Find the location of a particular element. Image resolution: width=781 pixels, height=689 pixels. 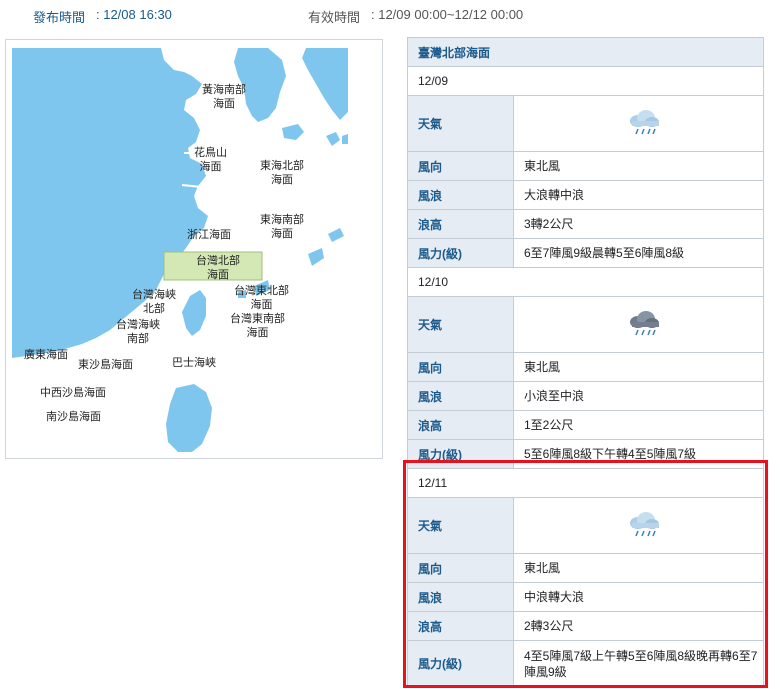

date-cell: 12/10 is located at coordinates (585, 282).